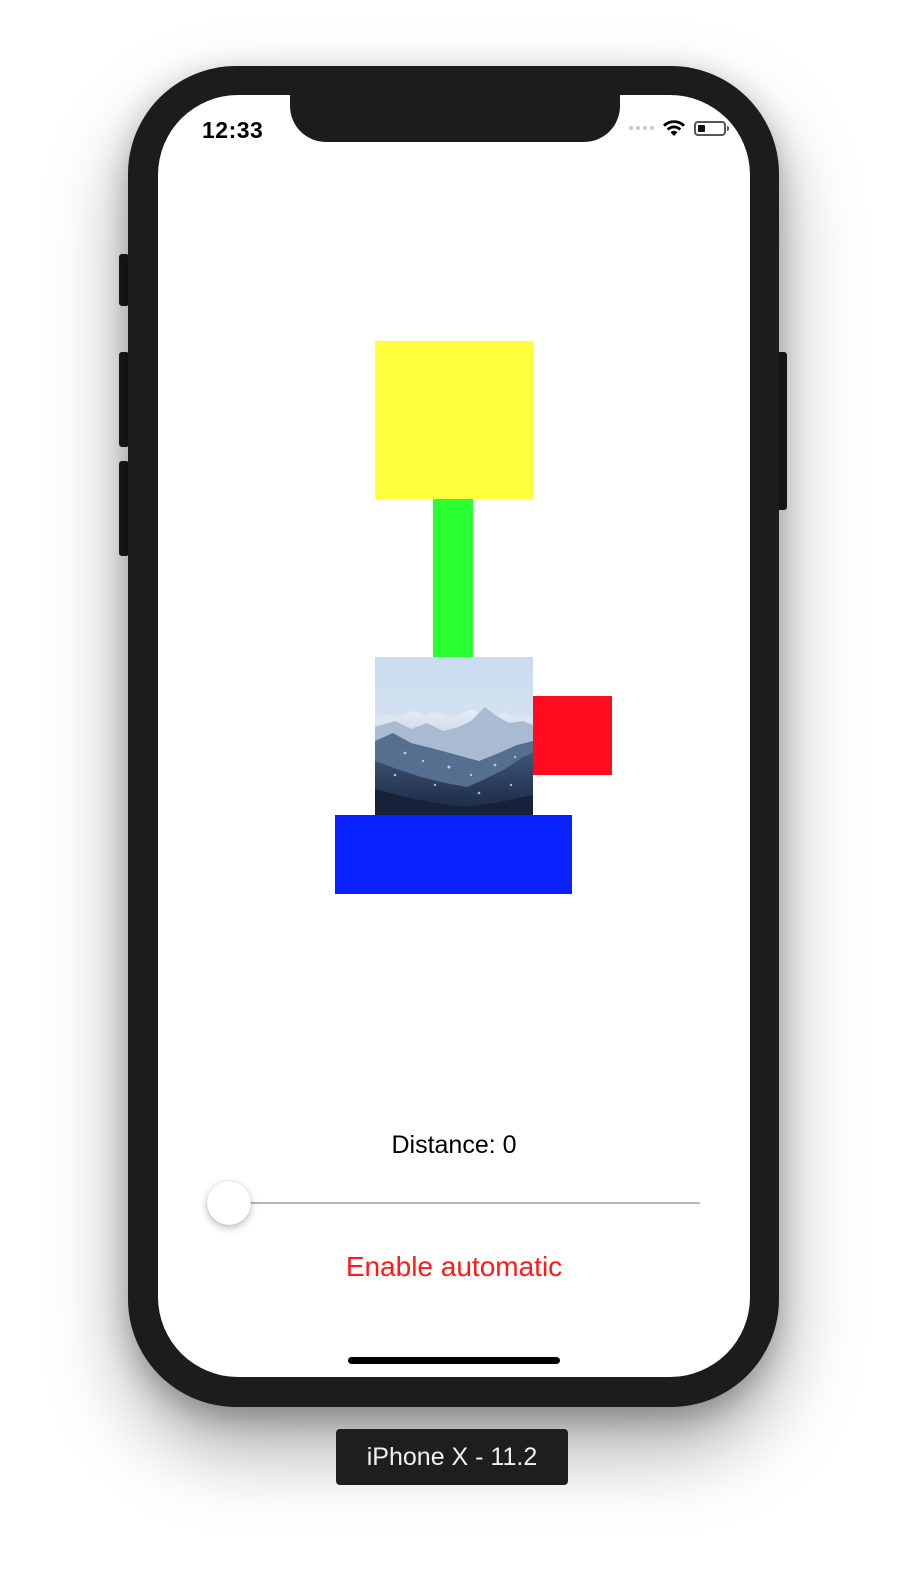 This screenshot has width=916, height=1586. What do you see at coordinates (453, 854) in the screenshot?
I see `blue-bar` at bounding box center [453, 854].